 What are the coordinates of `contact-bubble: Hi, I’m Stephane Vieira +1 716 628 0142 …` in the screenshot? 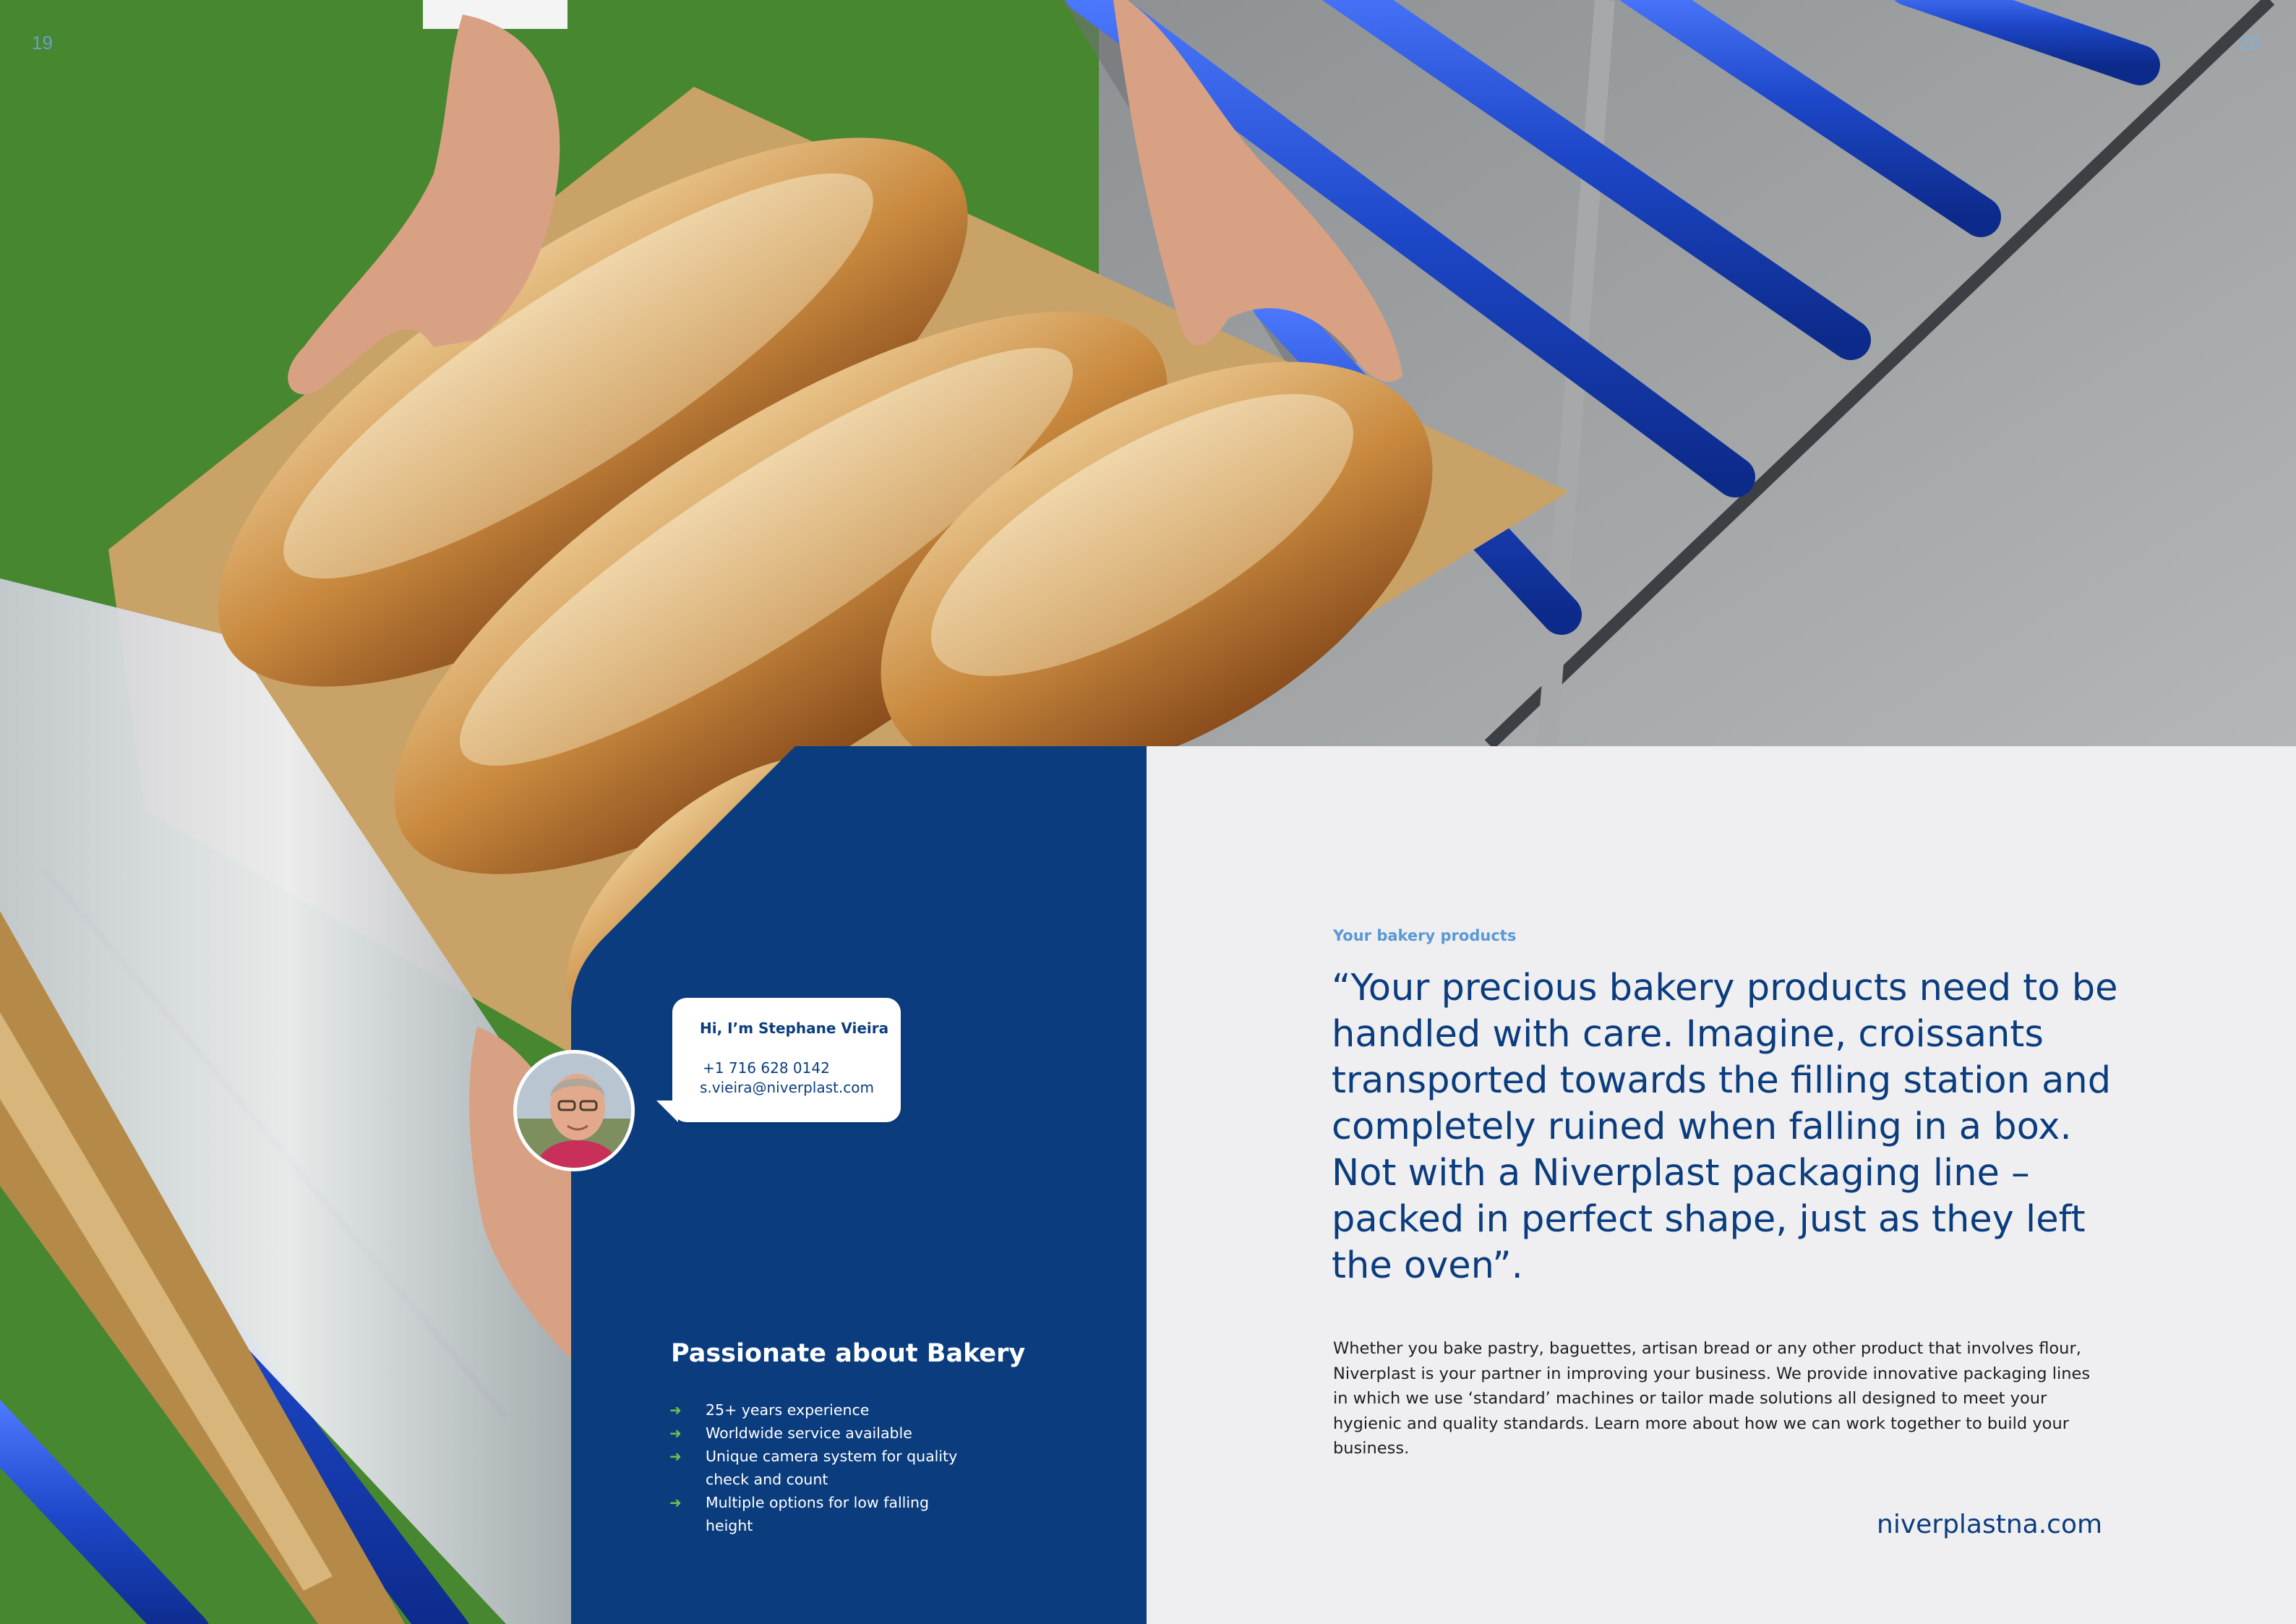 It's located at (778, 1060).